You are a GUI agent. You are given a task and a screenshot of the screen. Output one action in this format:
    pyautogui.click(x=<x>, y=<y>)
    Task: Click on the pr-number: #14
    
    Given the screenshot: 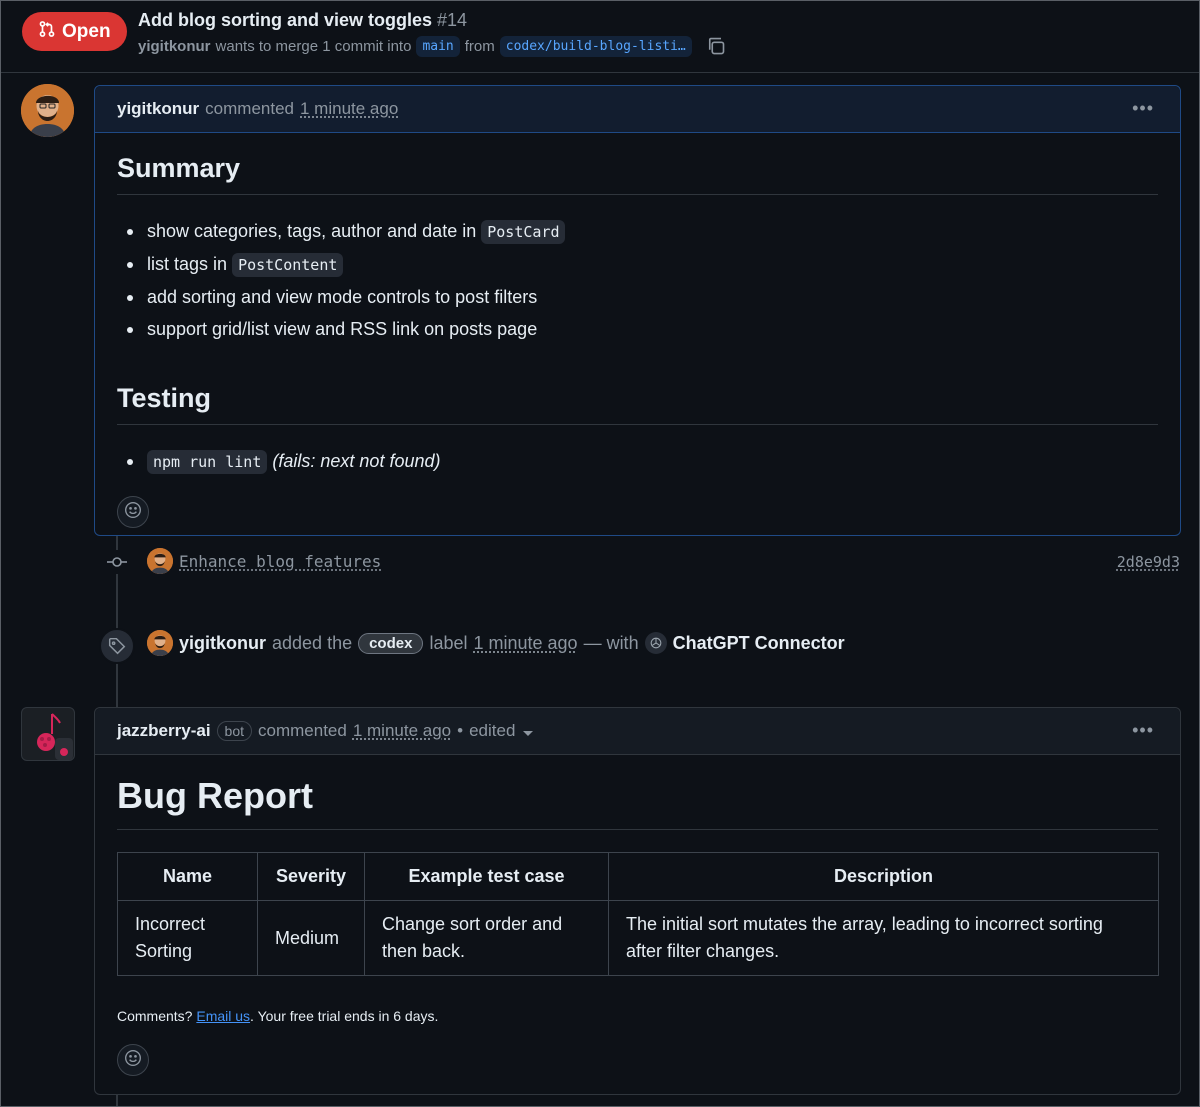 What is the action you would take?
    pyautogui.click(x=452, y=20)
    